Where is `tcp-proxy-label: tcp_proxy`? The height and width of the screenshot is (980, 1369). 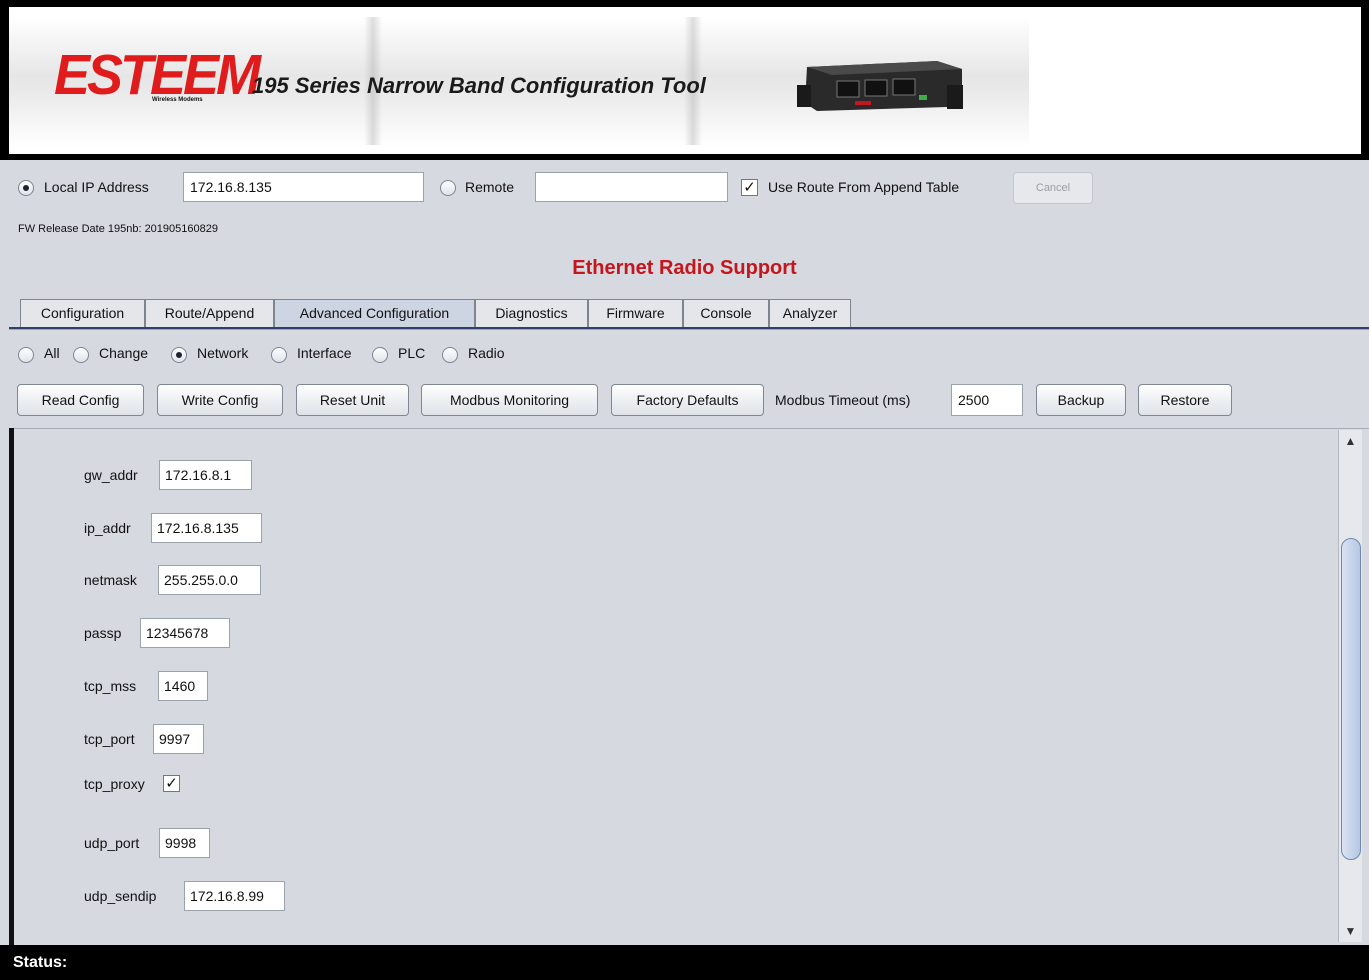
tcp-proxy-label: tcp_proxy is located at coordinates (114, 784).